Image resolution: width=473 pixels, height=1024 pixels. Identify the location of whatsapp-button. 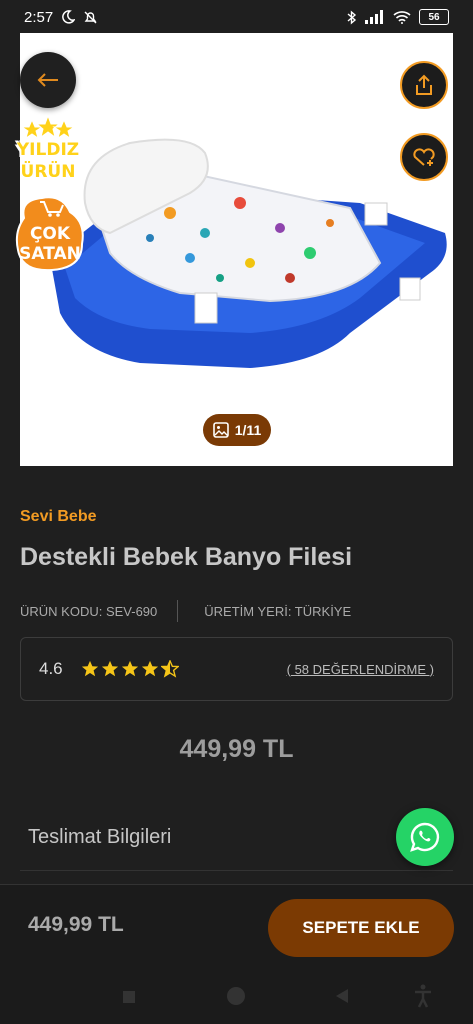
(425, 837).